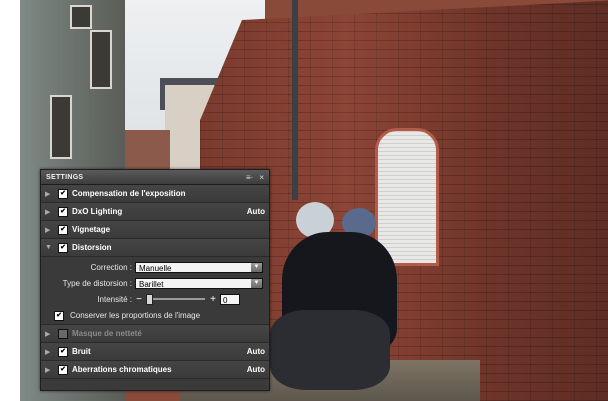 The width and height of the screenshot is (608, 401). I want to click on tile-roof, so click(145, 150).